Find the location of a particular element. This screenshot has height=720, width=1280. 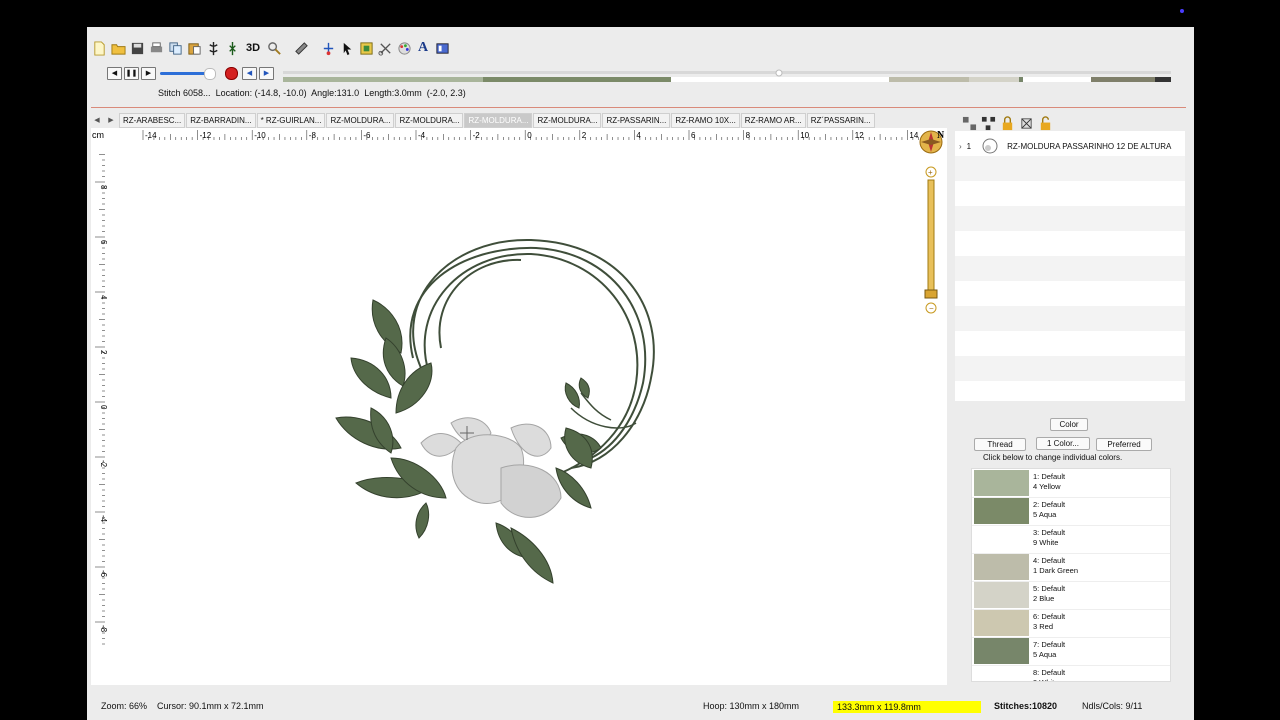

frame-icon is located at coordinates (366, 48).